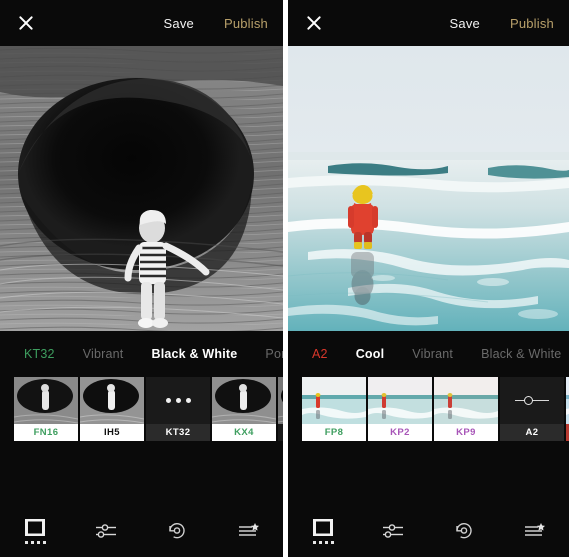 The height and width of the screenshot is (557, 569). I want to click on thumbnail-label: FP8, so click(334, 432).